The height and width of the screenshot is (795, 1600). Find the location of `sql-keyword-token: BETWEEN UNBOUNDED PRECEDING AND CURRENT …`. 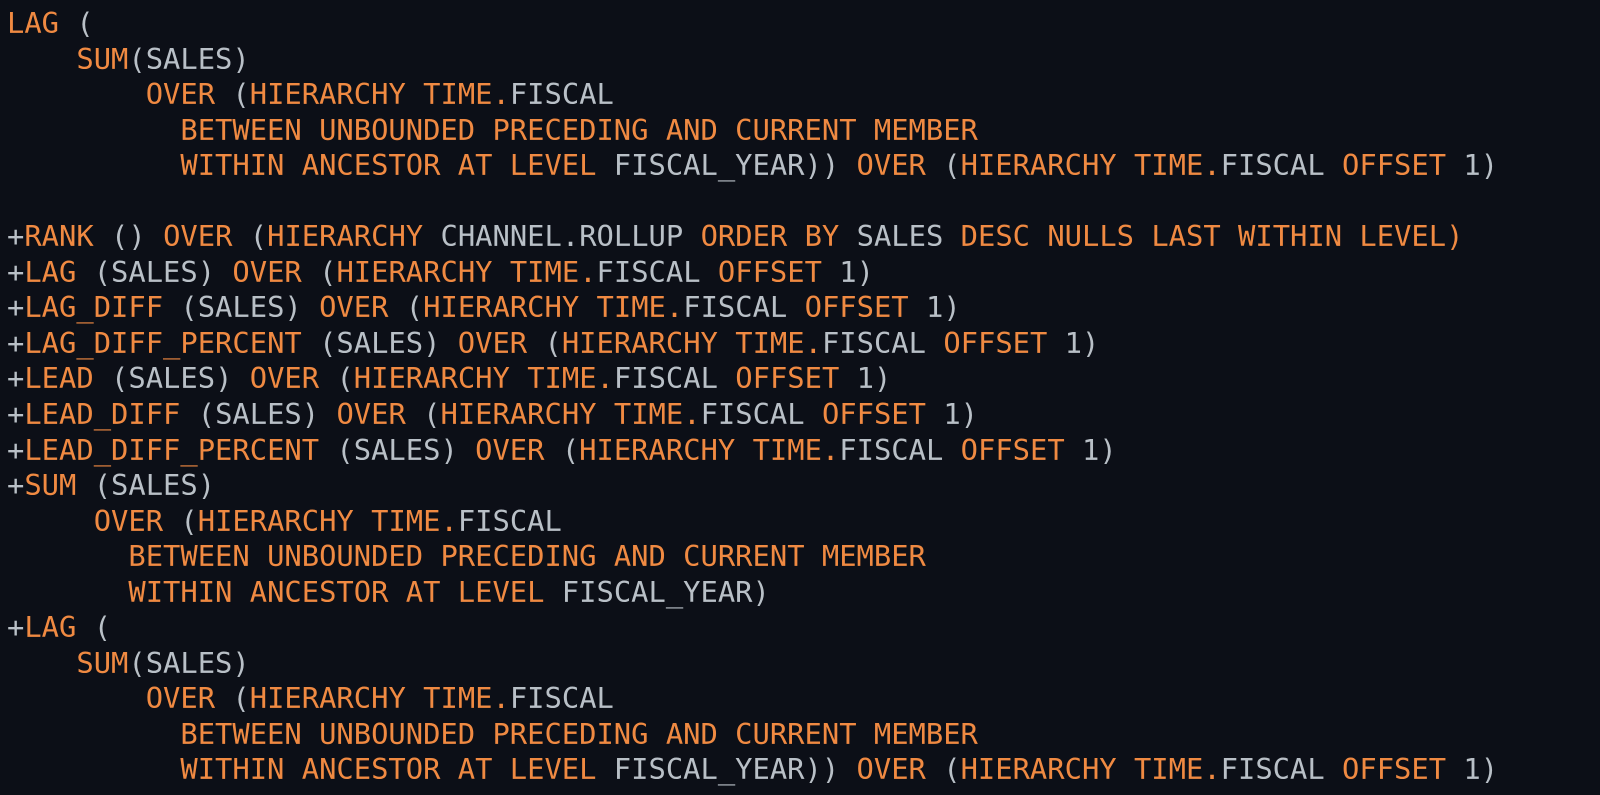

sql-keyword-token: BETWEEN UNBOUNDED PRECEDING AND CURRENT … is located at coordinates (527, 556).